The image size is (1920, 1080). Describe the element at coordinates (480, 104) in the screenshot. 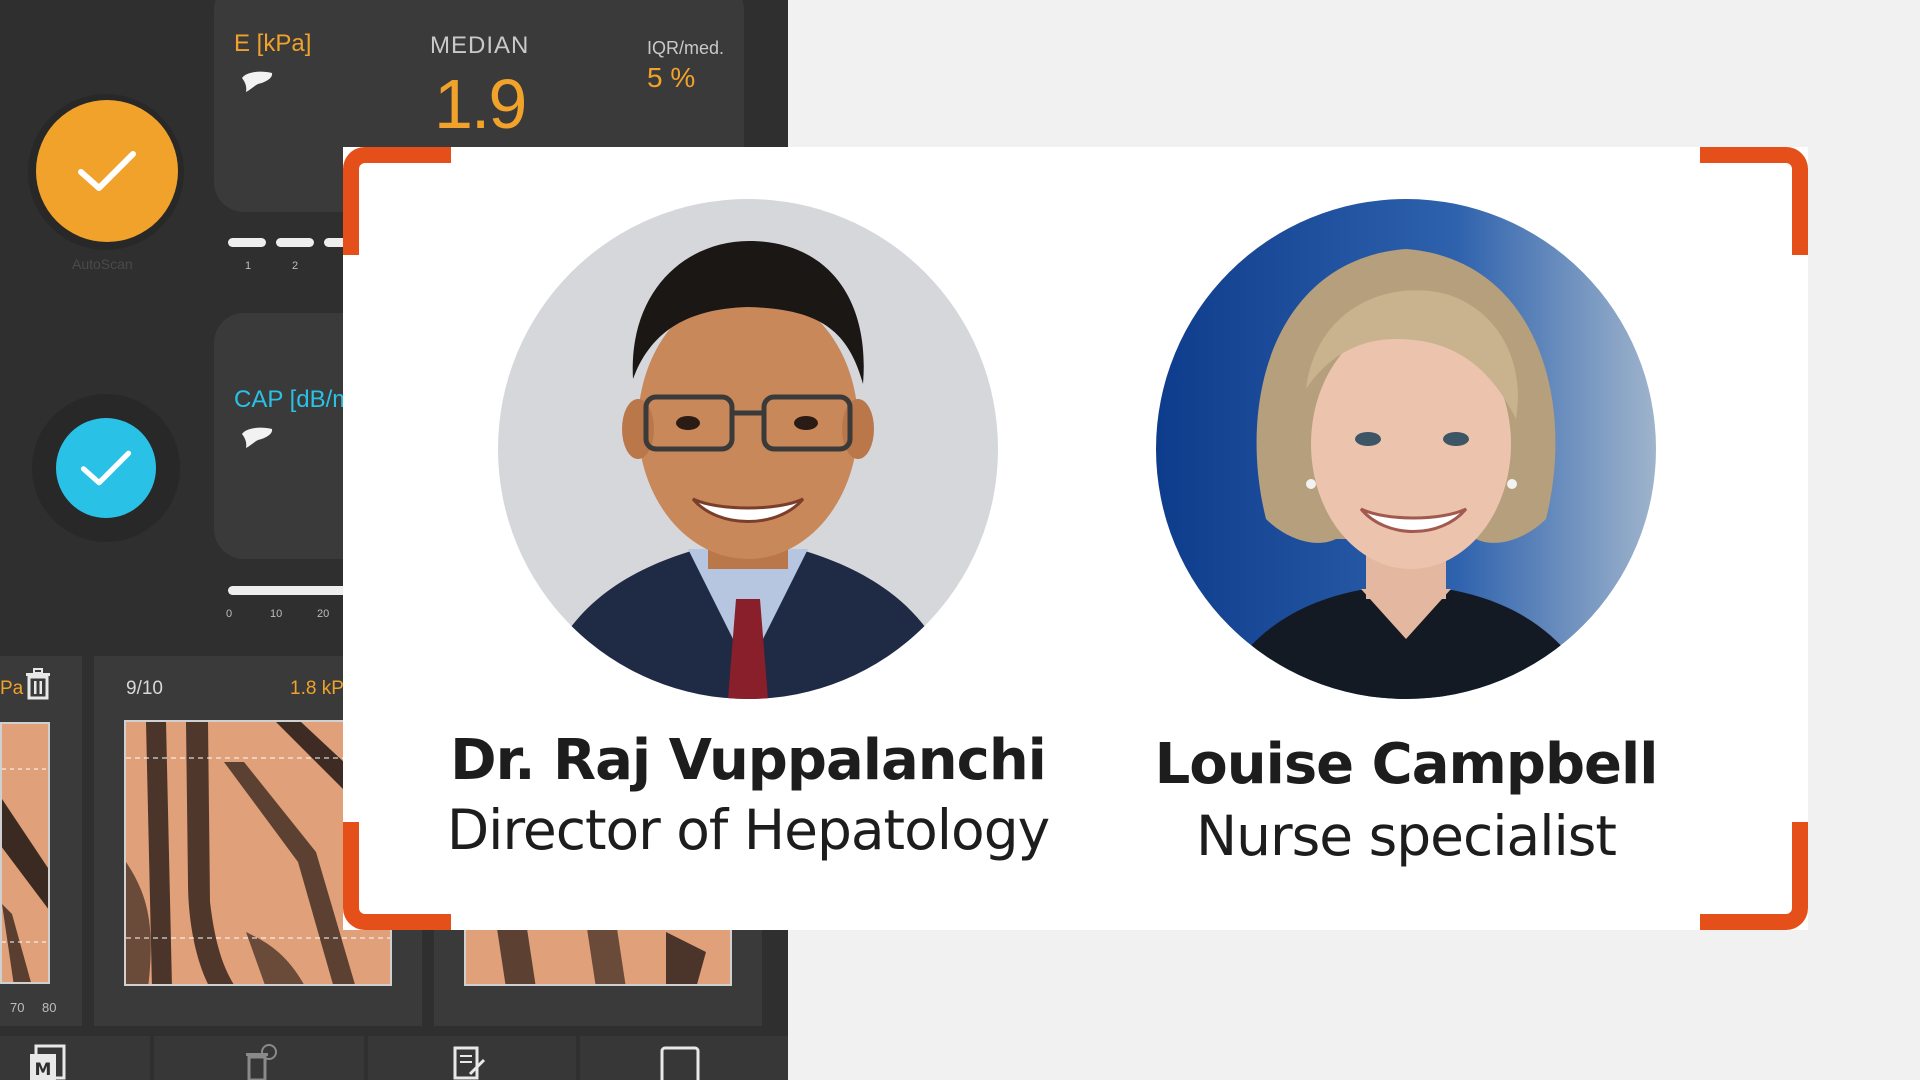

I see `median-value: 1.9` at that location.